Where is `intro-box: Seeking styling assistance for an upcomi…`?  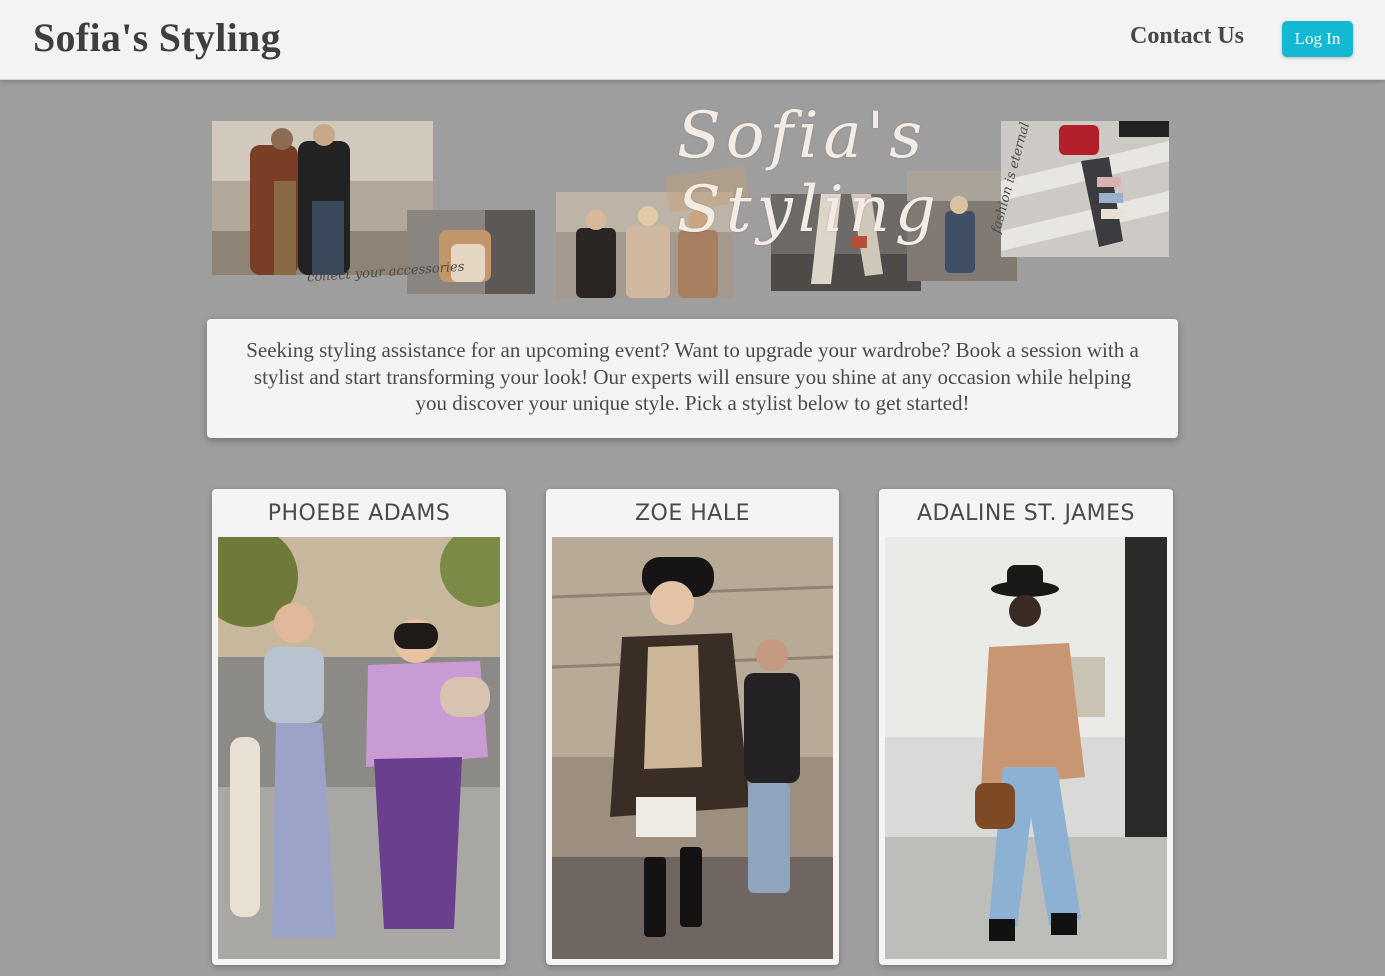 intro-box: Seeking styling assistance for an upcomi… is located at coordinates (692, 378).